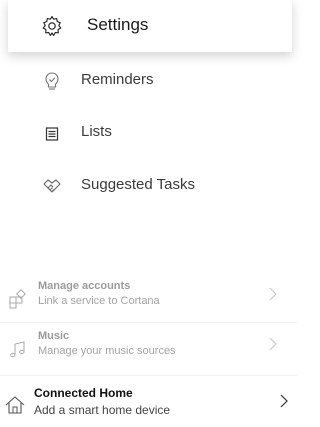  What do you see at coordinates (18, 299) in the screenshot?
I see `apps-icon` at bounding box center [18, 299].